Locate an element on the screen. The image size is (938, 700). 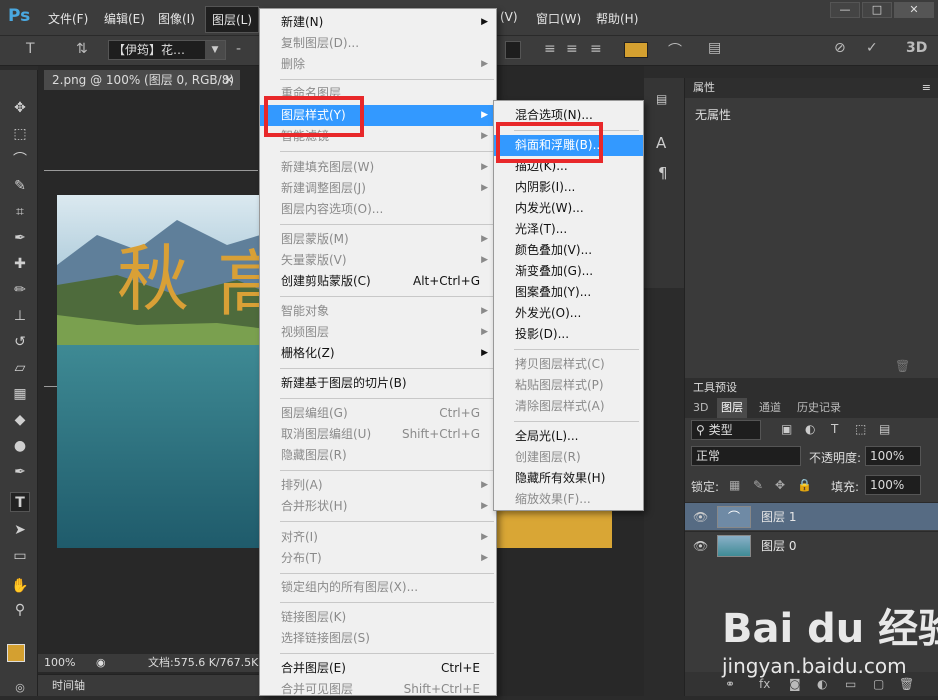
history-panel-icon: ▤ is located at coordinates (661, 99).